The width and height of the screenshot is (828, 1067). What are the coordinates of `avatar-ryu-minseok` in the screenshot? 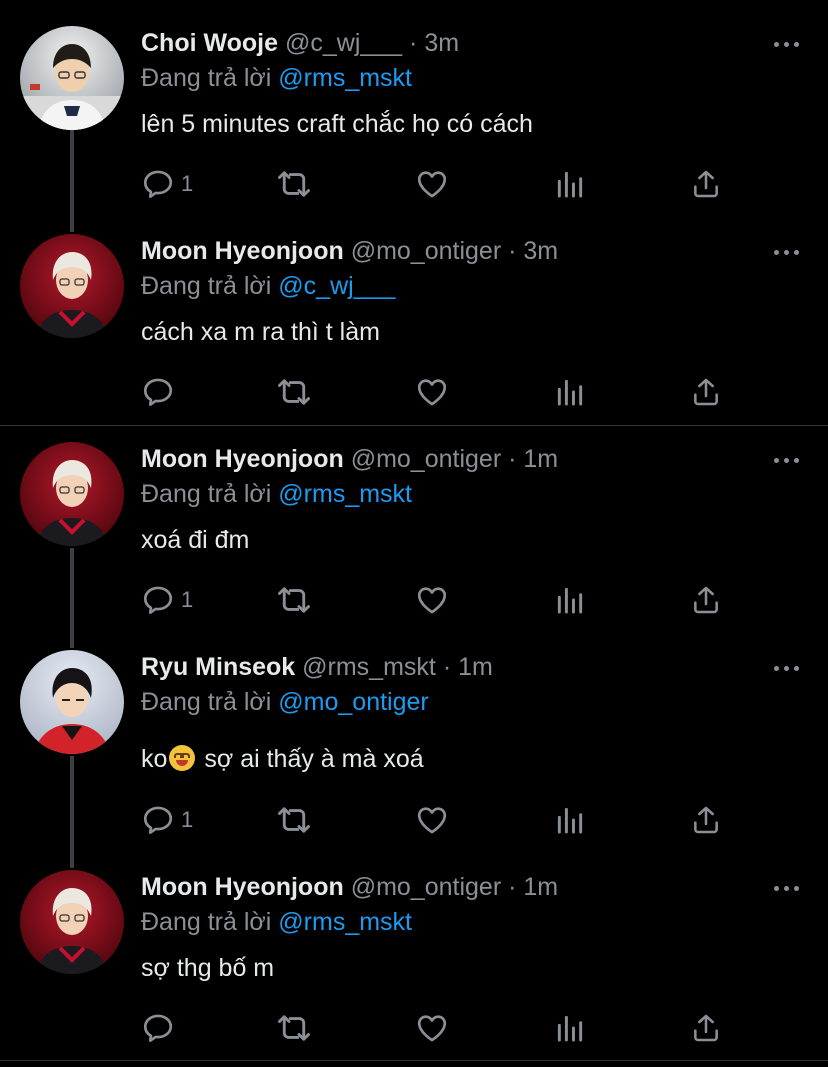 It's located at (72, 702).